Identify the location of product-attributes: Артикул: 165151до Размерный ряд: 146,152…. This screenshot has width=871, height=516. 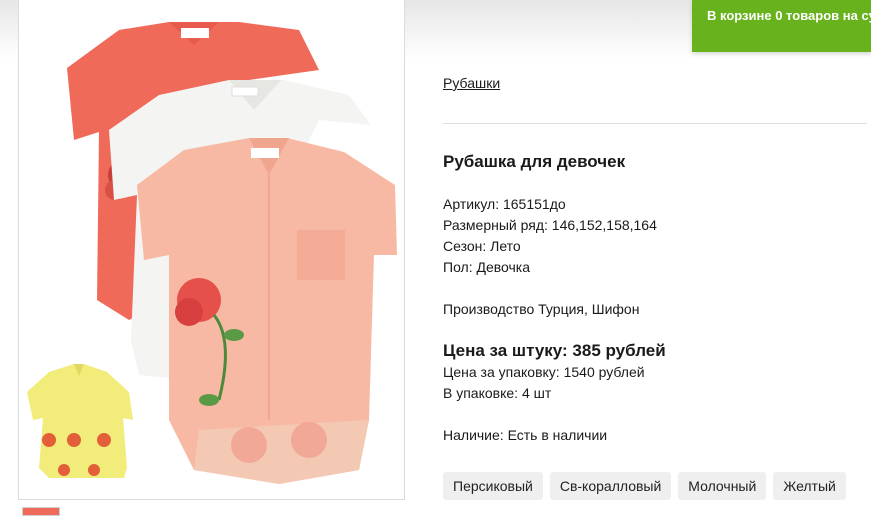
(550, 236).